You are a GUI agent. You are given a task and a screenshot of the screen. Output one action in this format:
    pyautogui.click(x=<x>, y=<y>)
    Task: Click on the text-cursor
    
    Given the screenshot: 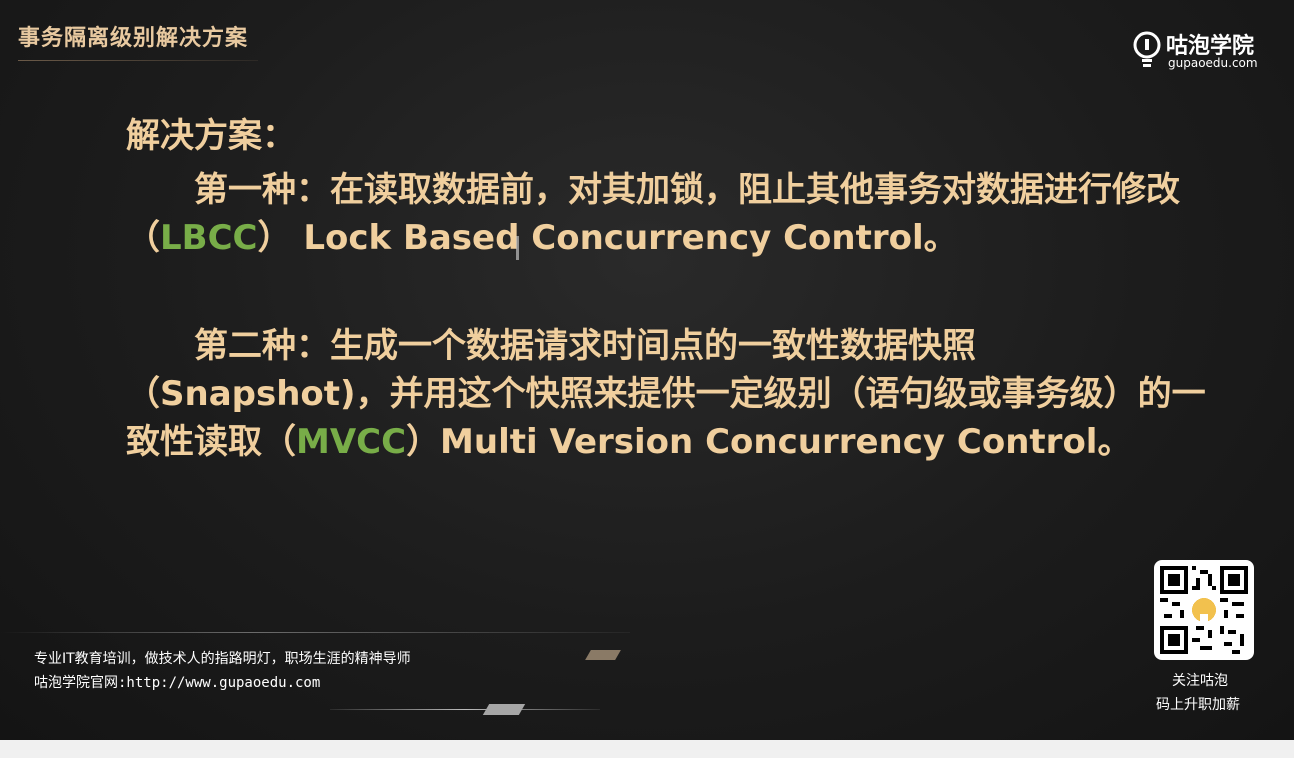 What is the action you would take?
    pyautogui.click(x=517, y=248)
    